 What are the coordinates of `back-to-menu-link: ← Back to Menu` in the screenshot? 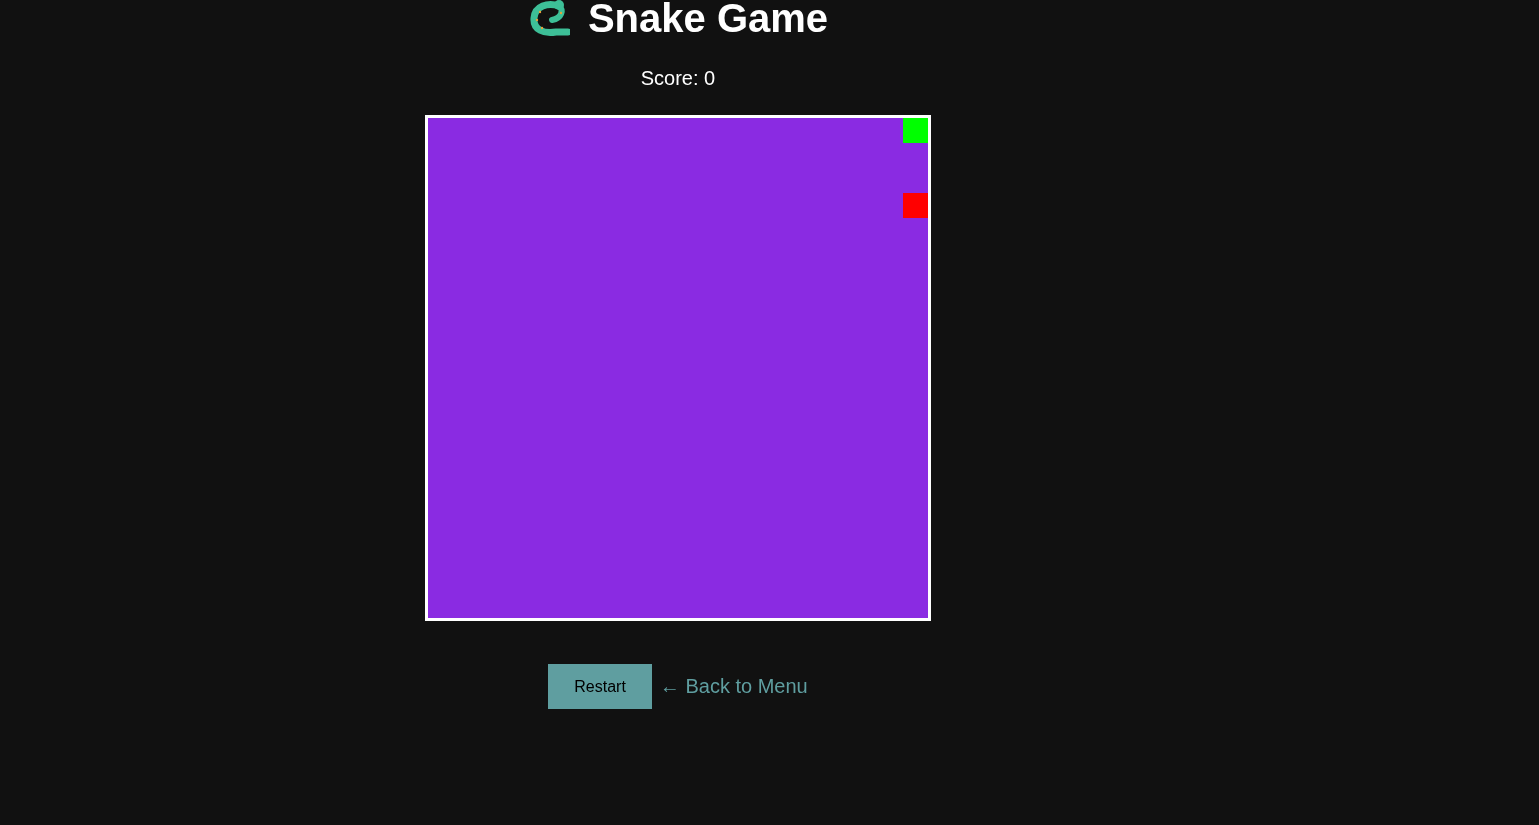 It's located at (733, 686).